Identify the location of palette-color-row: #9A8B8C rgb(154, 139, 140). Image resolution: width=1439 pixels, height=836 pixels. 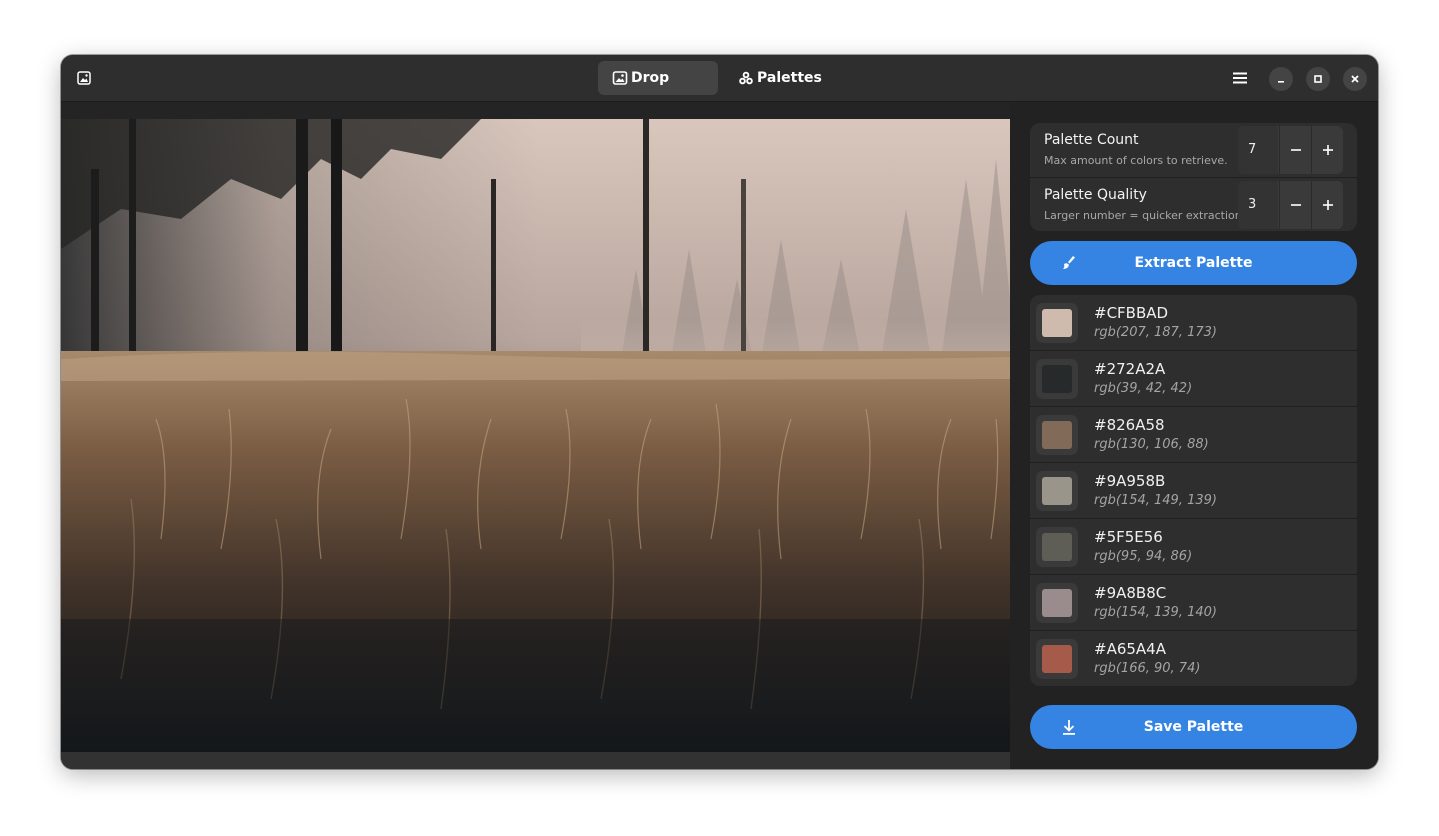
(1193, 603).